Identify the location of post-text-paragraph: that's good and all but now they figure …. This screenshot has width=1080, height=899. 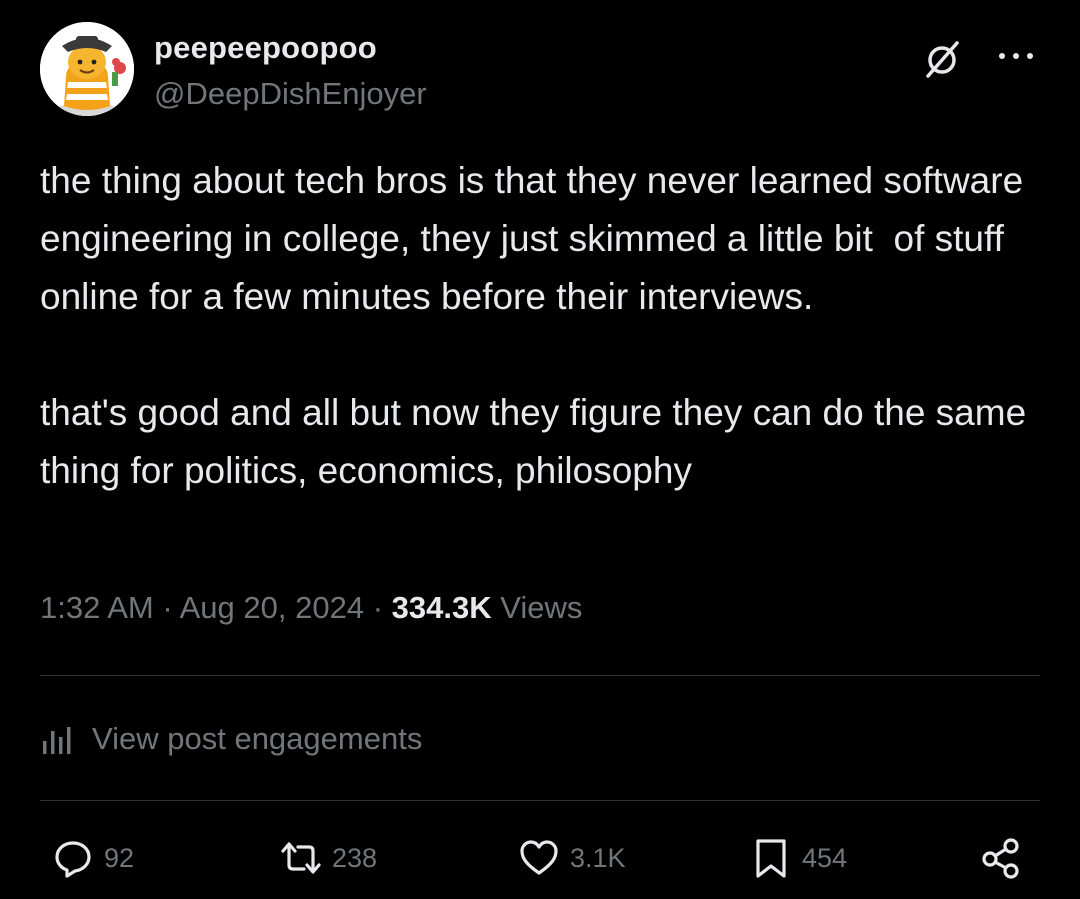
(538, 441).